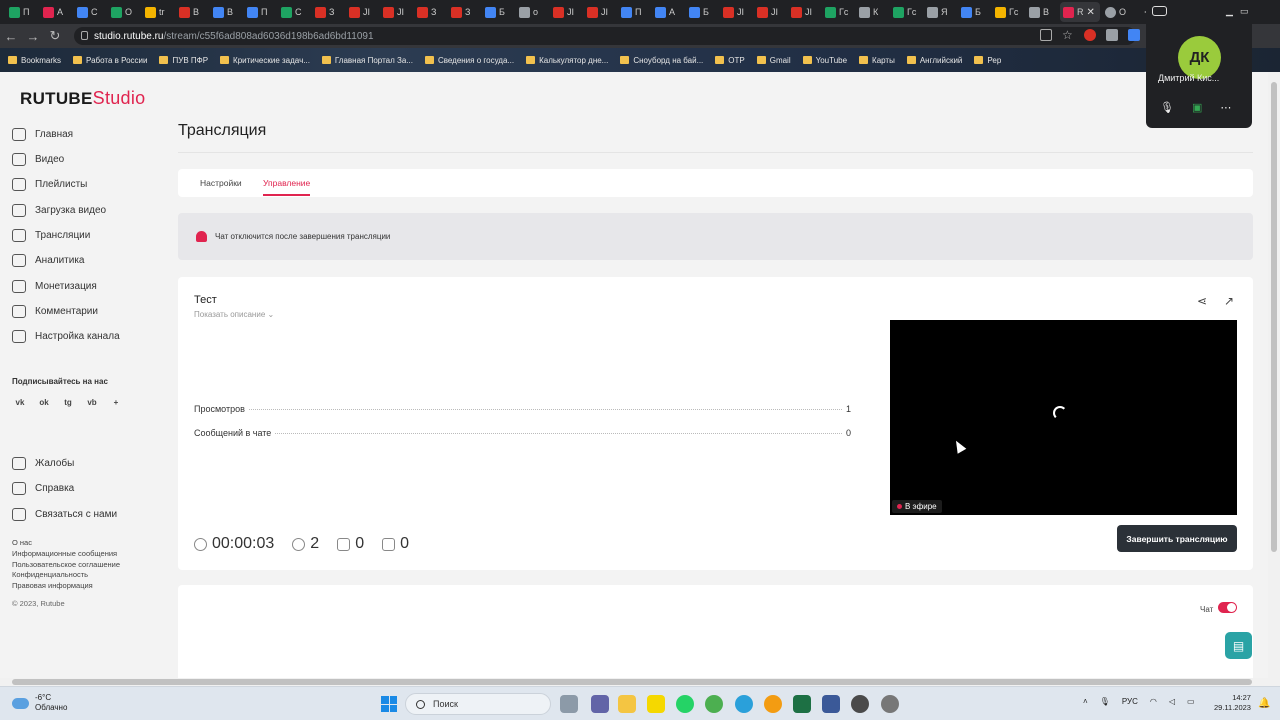 This screenshot has width=1280, height=720. Describe the element at coordinates (1202, 301) in the screenshot. I see `share-icon: ⋖` at that location.